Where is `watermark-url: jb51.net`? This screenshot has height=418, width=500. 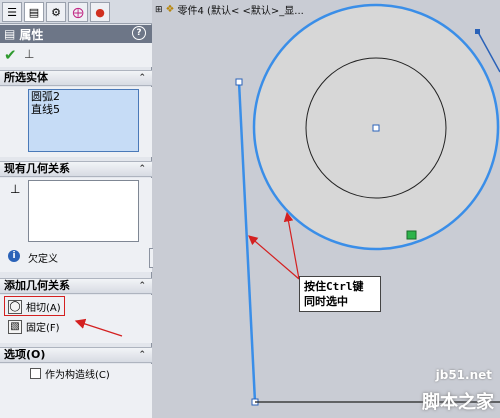 watermark-url: jb51.net is located at coordinates (463, 375).